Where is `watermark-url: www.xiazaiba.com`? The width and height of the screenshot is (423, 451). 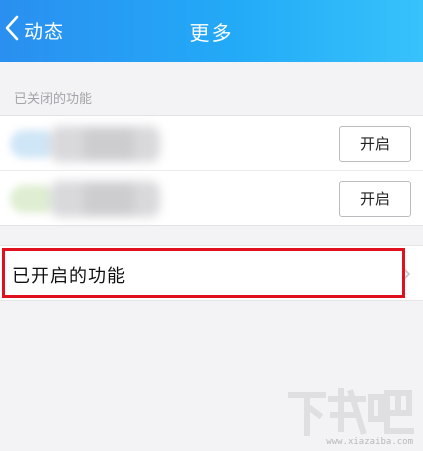 watermark-url: www.xiazaiba.com is located at coordinates (369, 442).